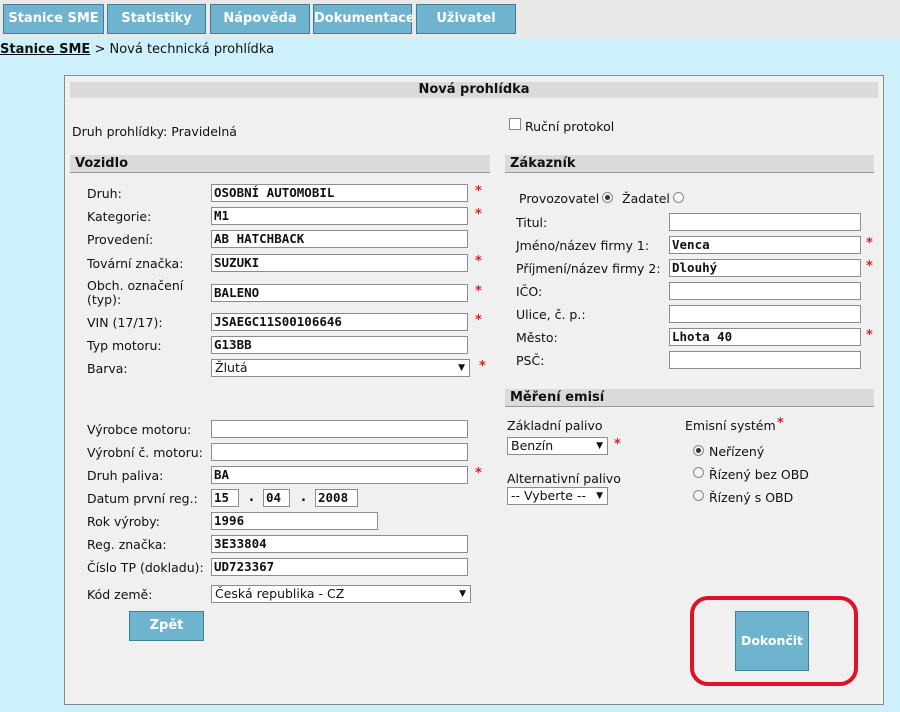  Describe the element at coordinates (166, 626) in the screenshot. I see `back-button: Zpět` at that location.